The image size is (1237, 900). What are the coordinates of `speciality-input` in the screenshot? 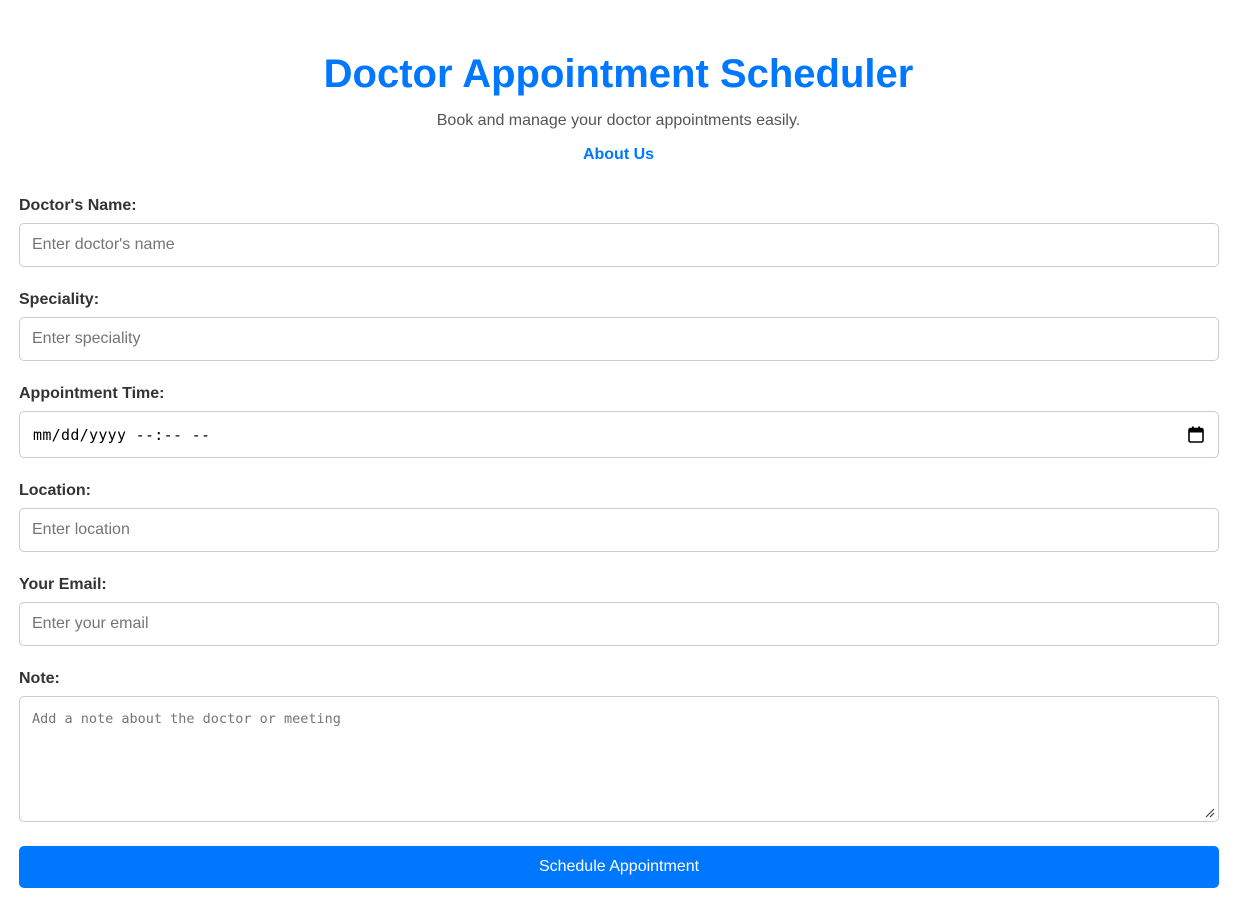 It's located at (619, 339).